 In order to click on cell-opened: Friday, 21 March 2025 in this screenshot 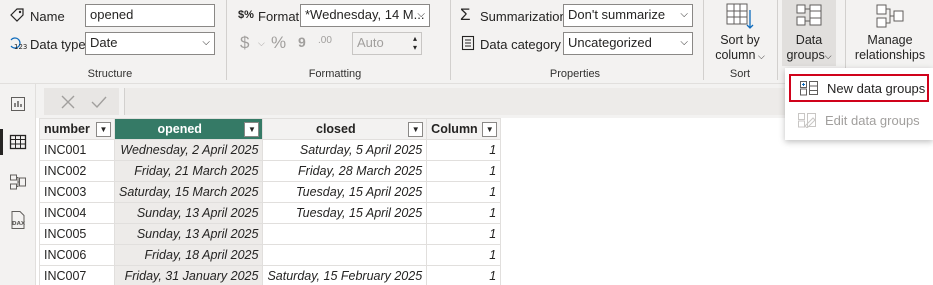, I will do `click(188, 171)`.